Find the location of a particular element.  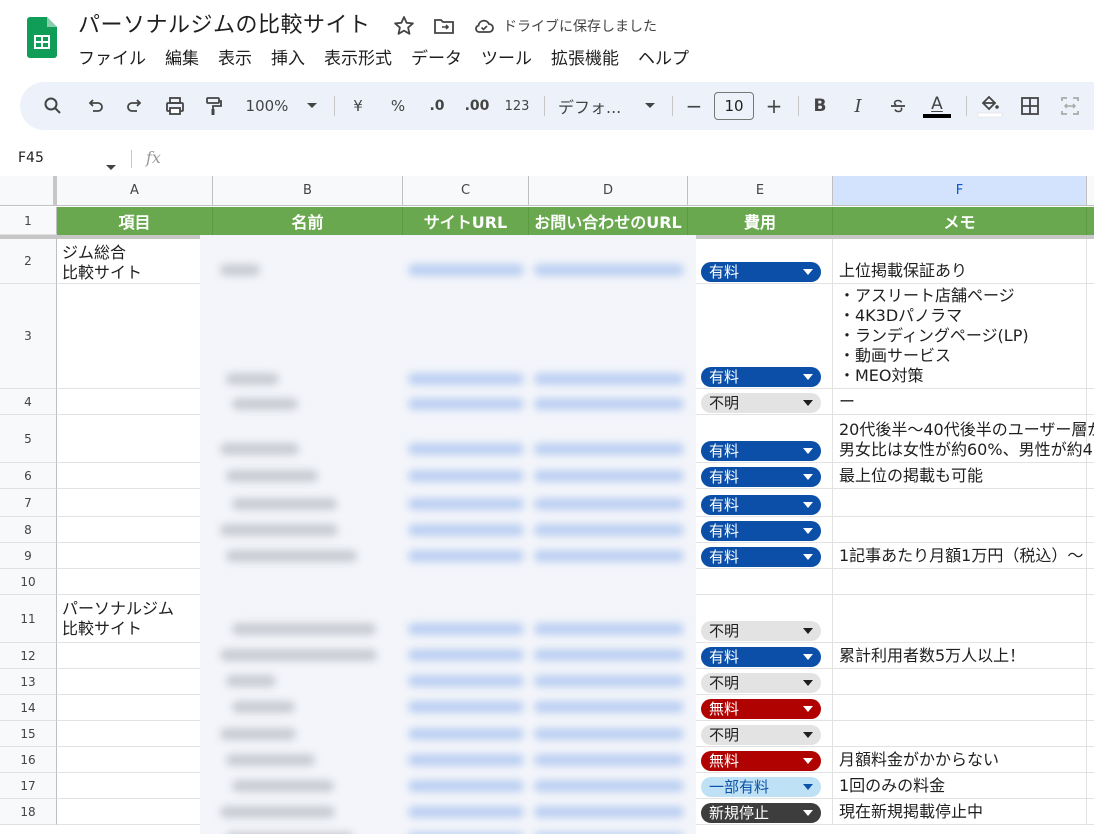

row-header-4: 4 is located at coordinates (28, 402).